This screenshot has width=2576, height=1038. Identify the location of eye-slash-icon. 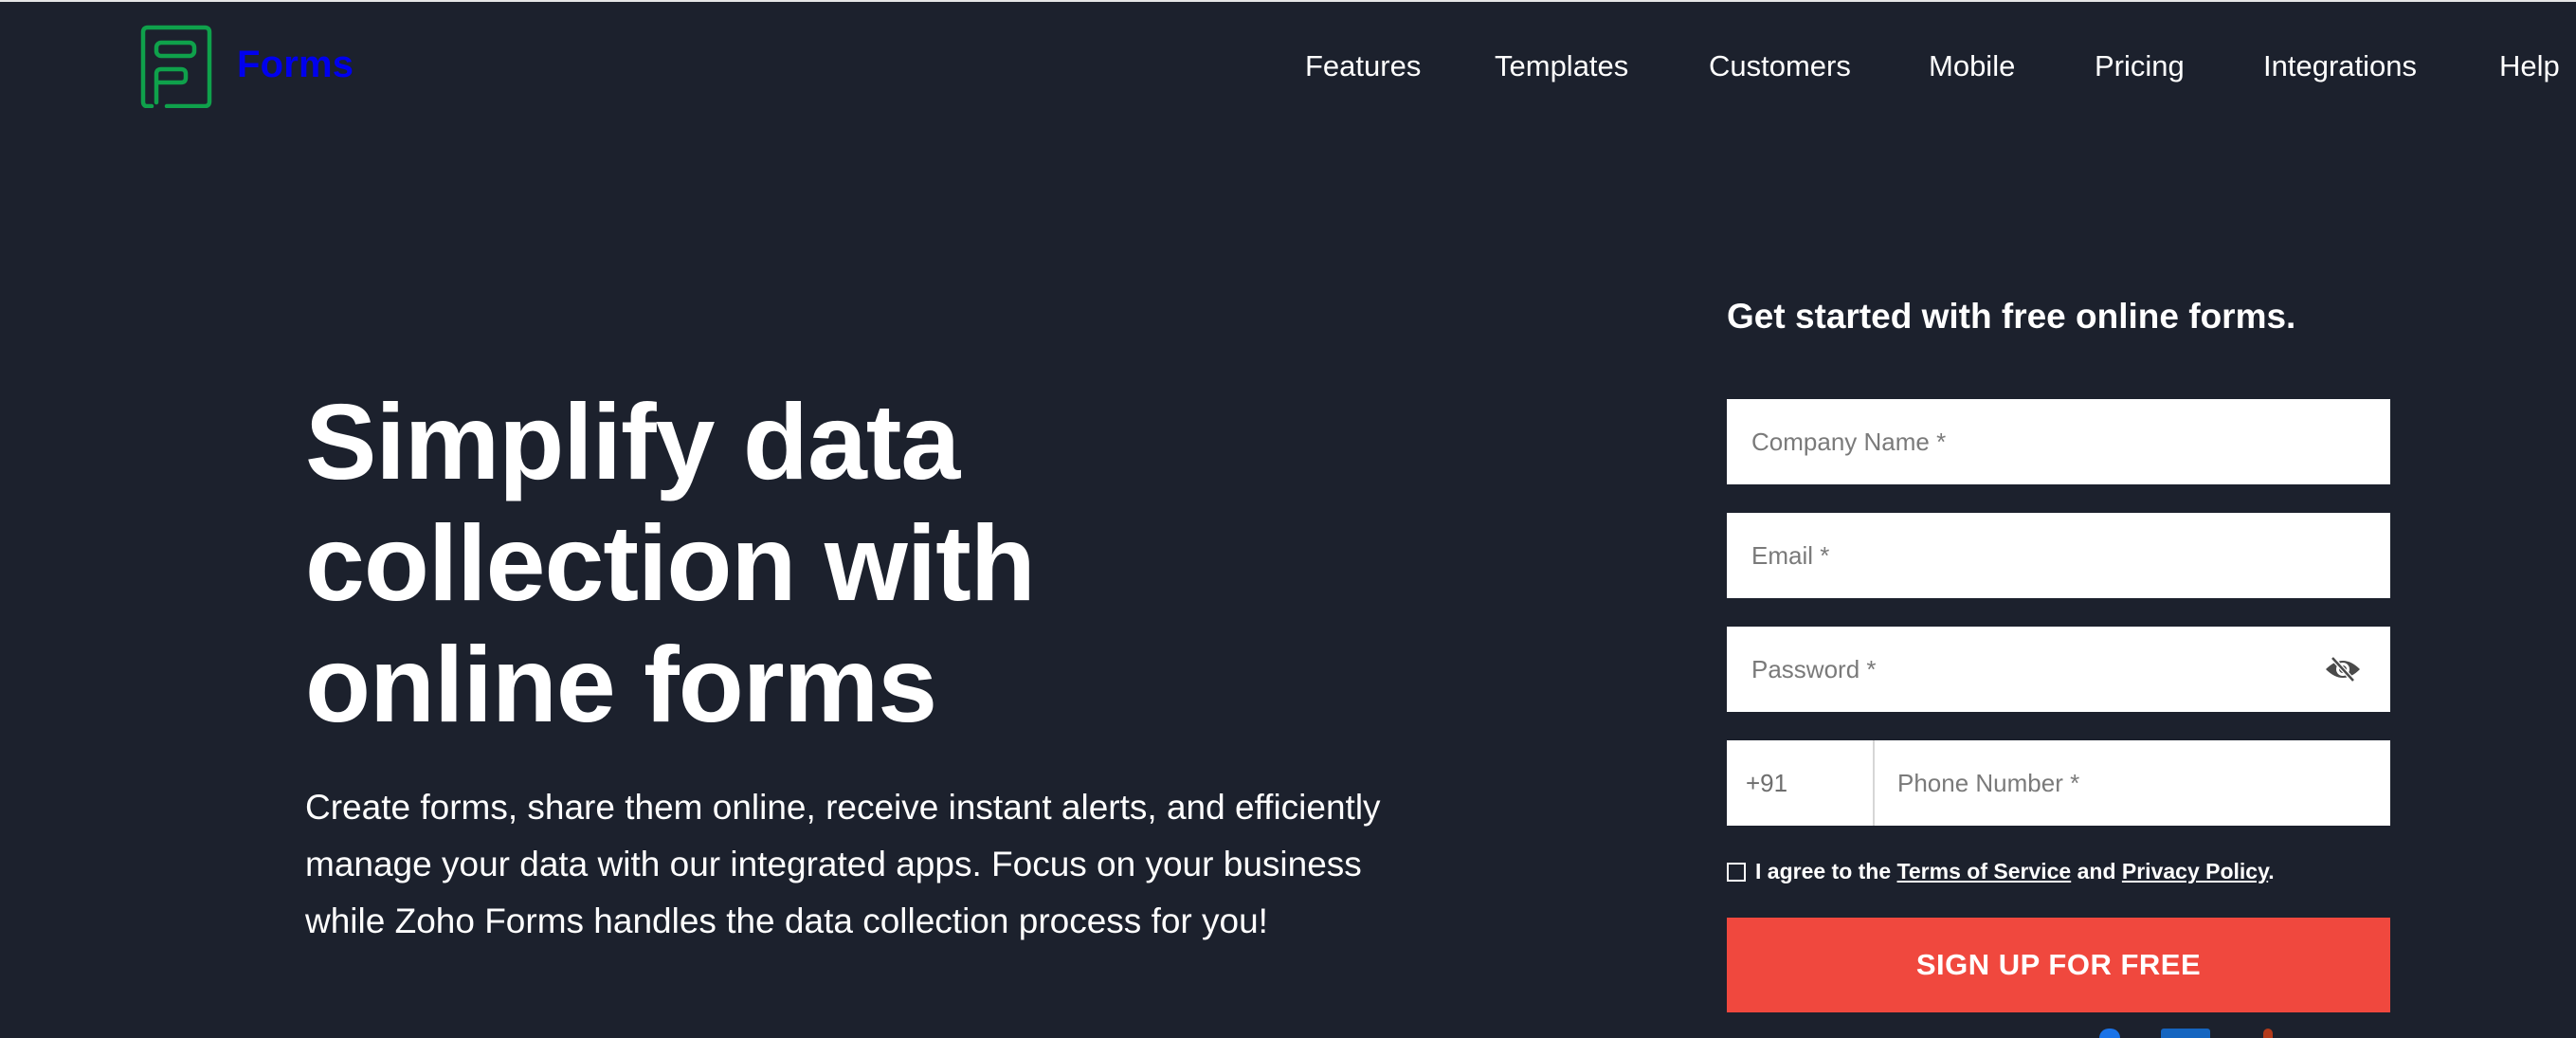
(2343, 669).